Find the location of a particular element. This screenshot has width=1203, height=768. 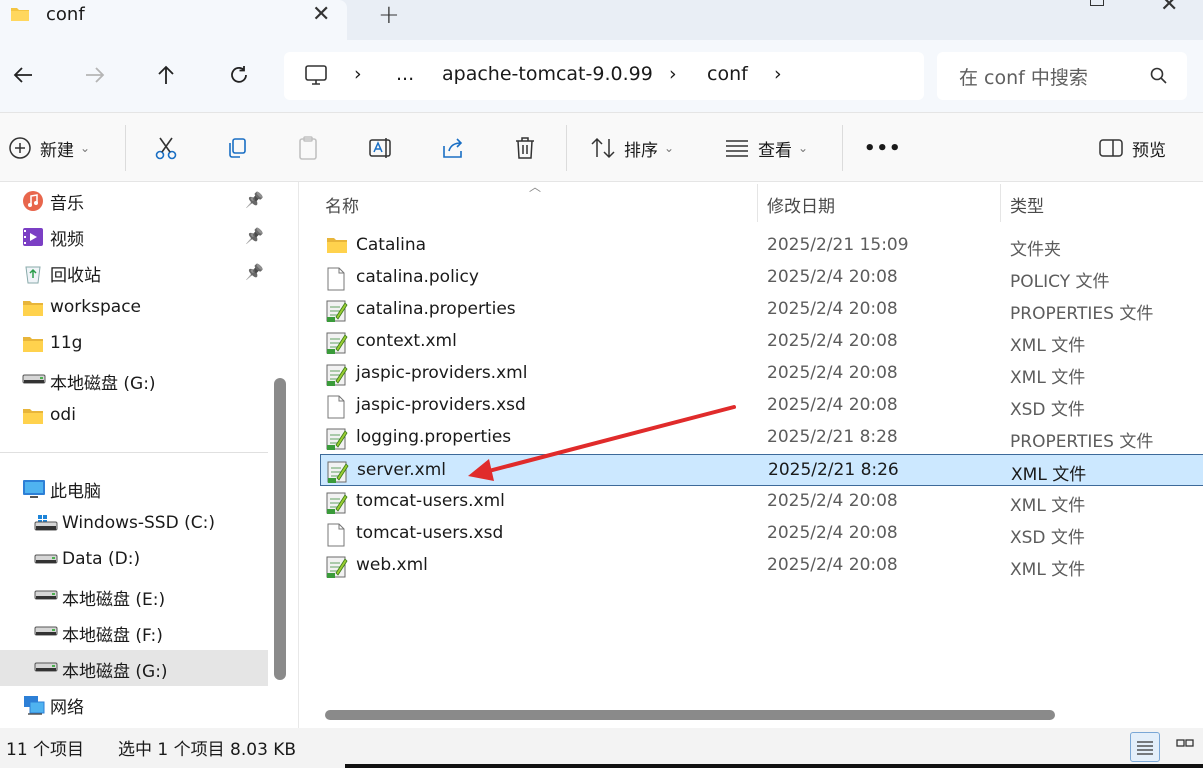

search-placeholder: 在 conf 中搜索 is located at coordinates (1023, 78).